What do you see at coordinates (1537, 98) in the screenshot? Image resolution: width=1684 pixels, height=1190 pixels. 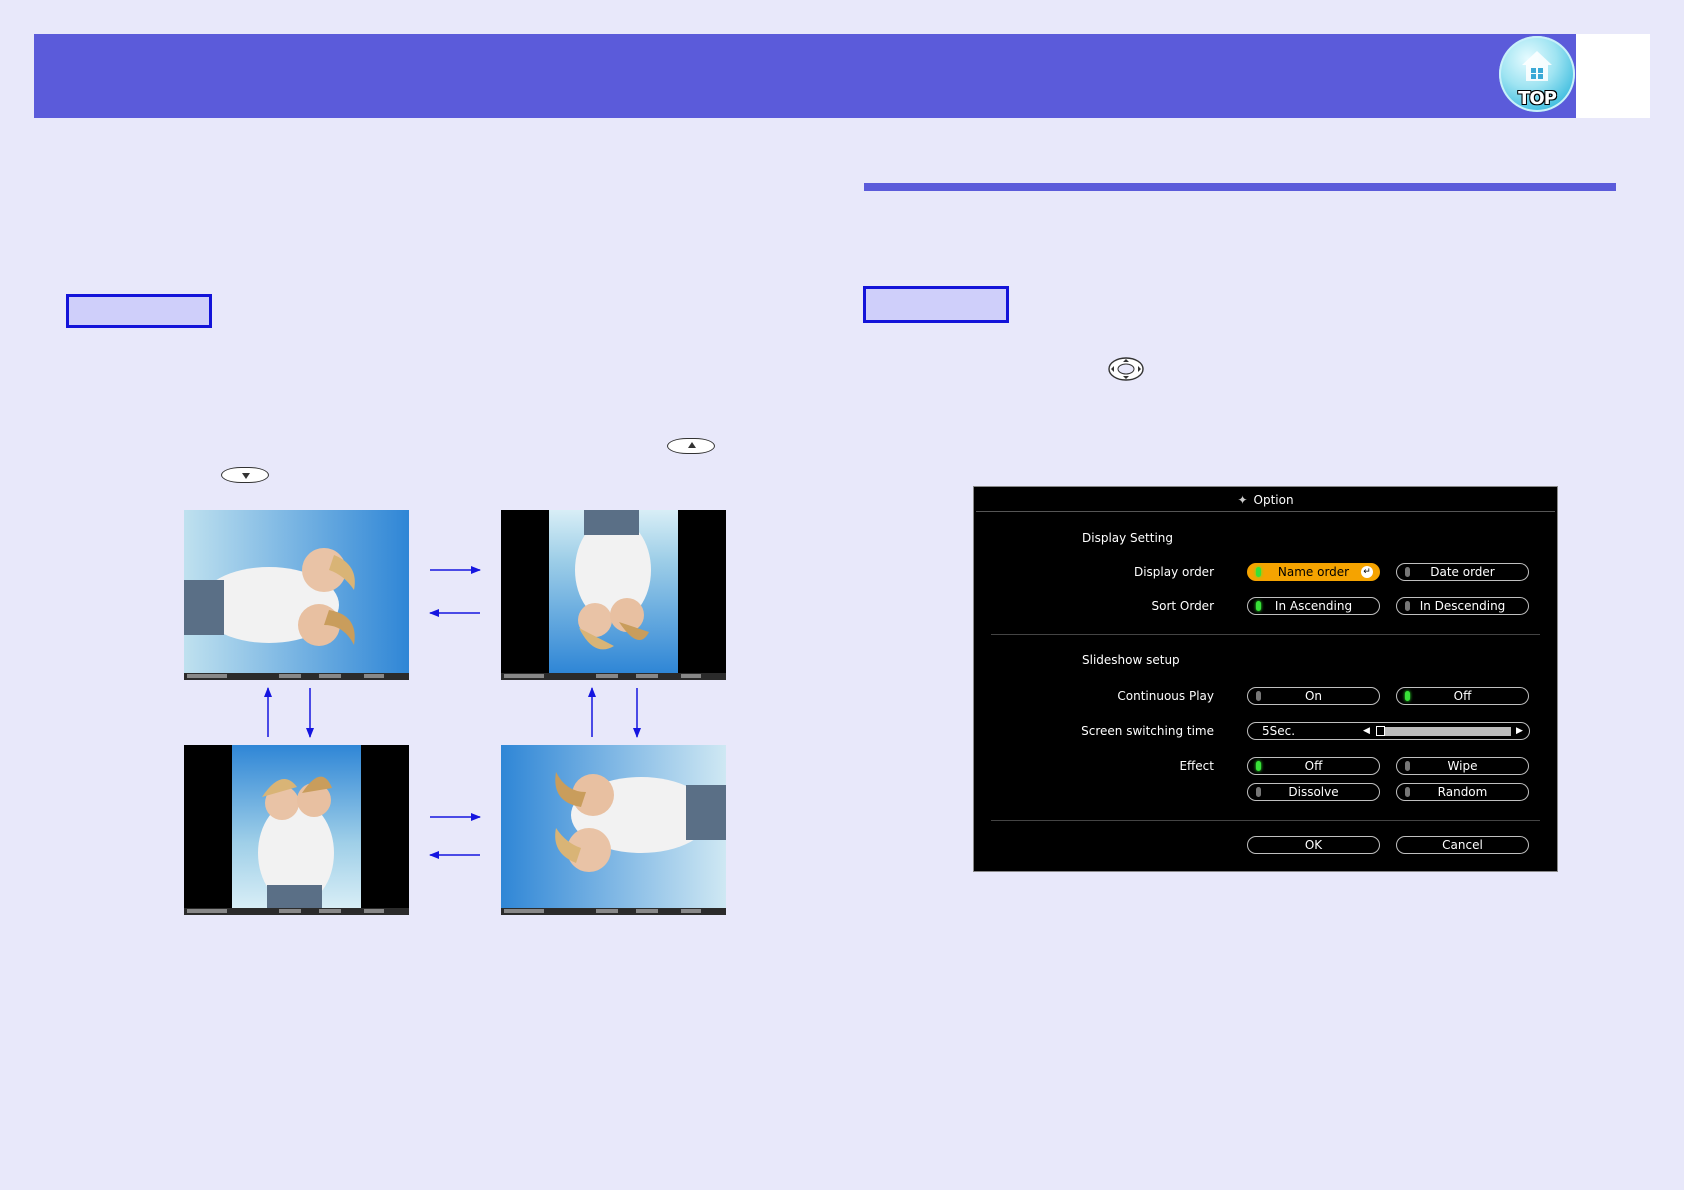 I see `top-label: TOP` at bounding box center [1537, 98].